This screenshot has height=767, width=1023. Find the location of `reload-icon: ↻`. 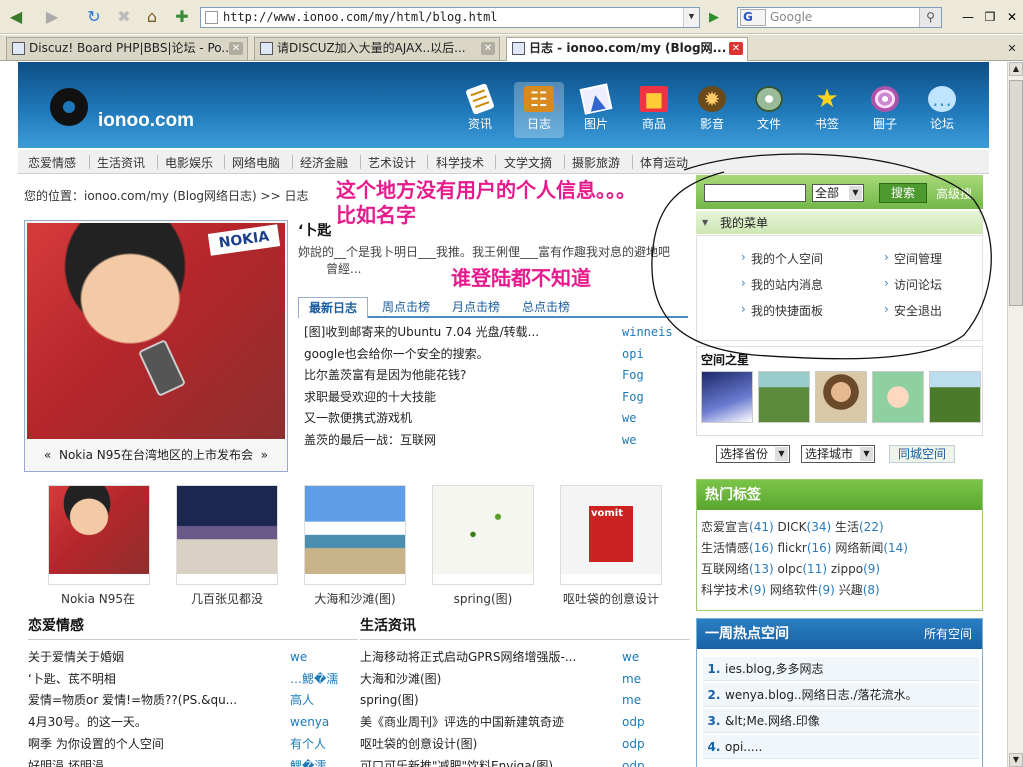

reload-icon: ↻ is located at coordinates (94, 17).